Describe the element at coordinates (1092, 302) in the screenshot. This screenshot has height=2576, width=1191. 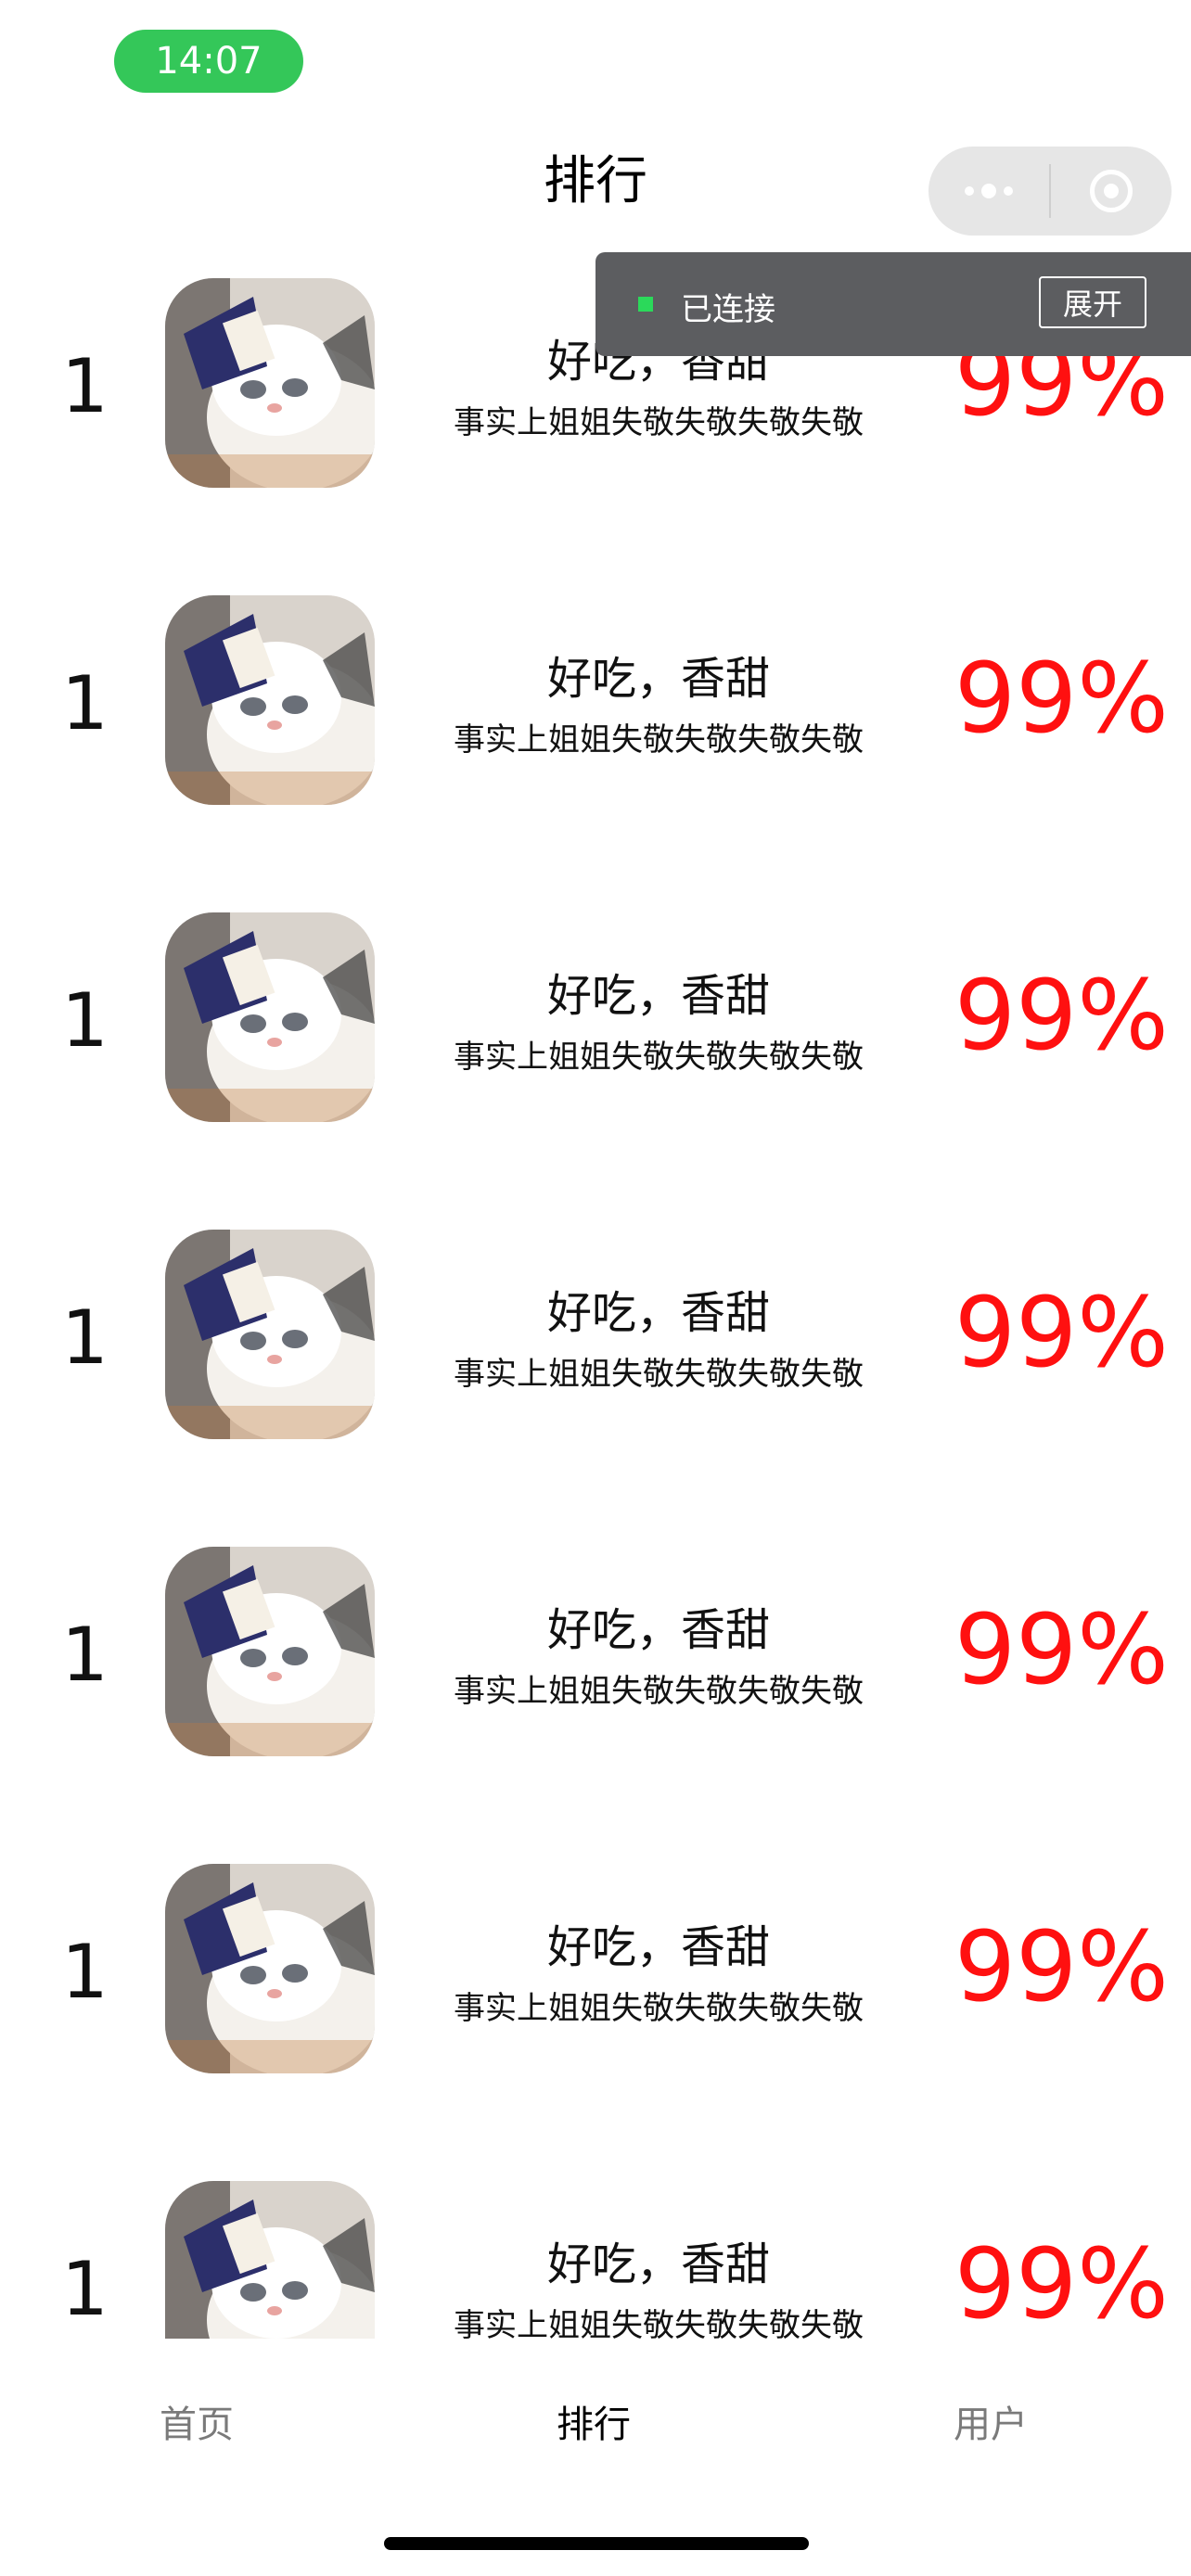
I see `expand-button: 展开` at that location.